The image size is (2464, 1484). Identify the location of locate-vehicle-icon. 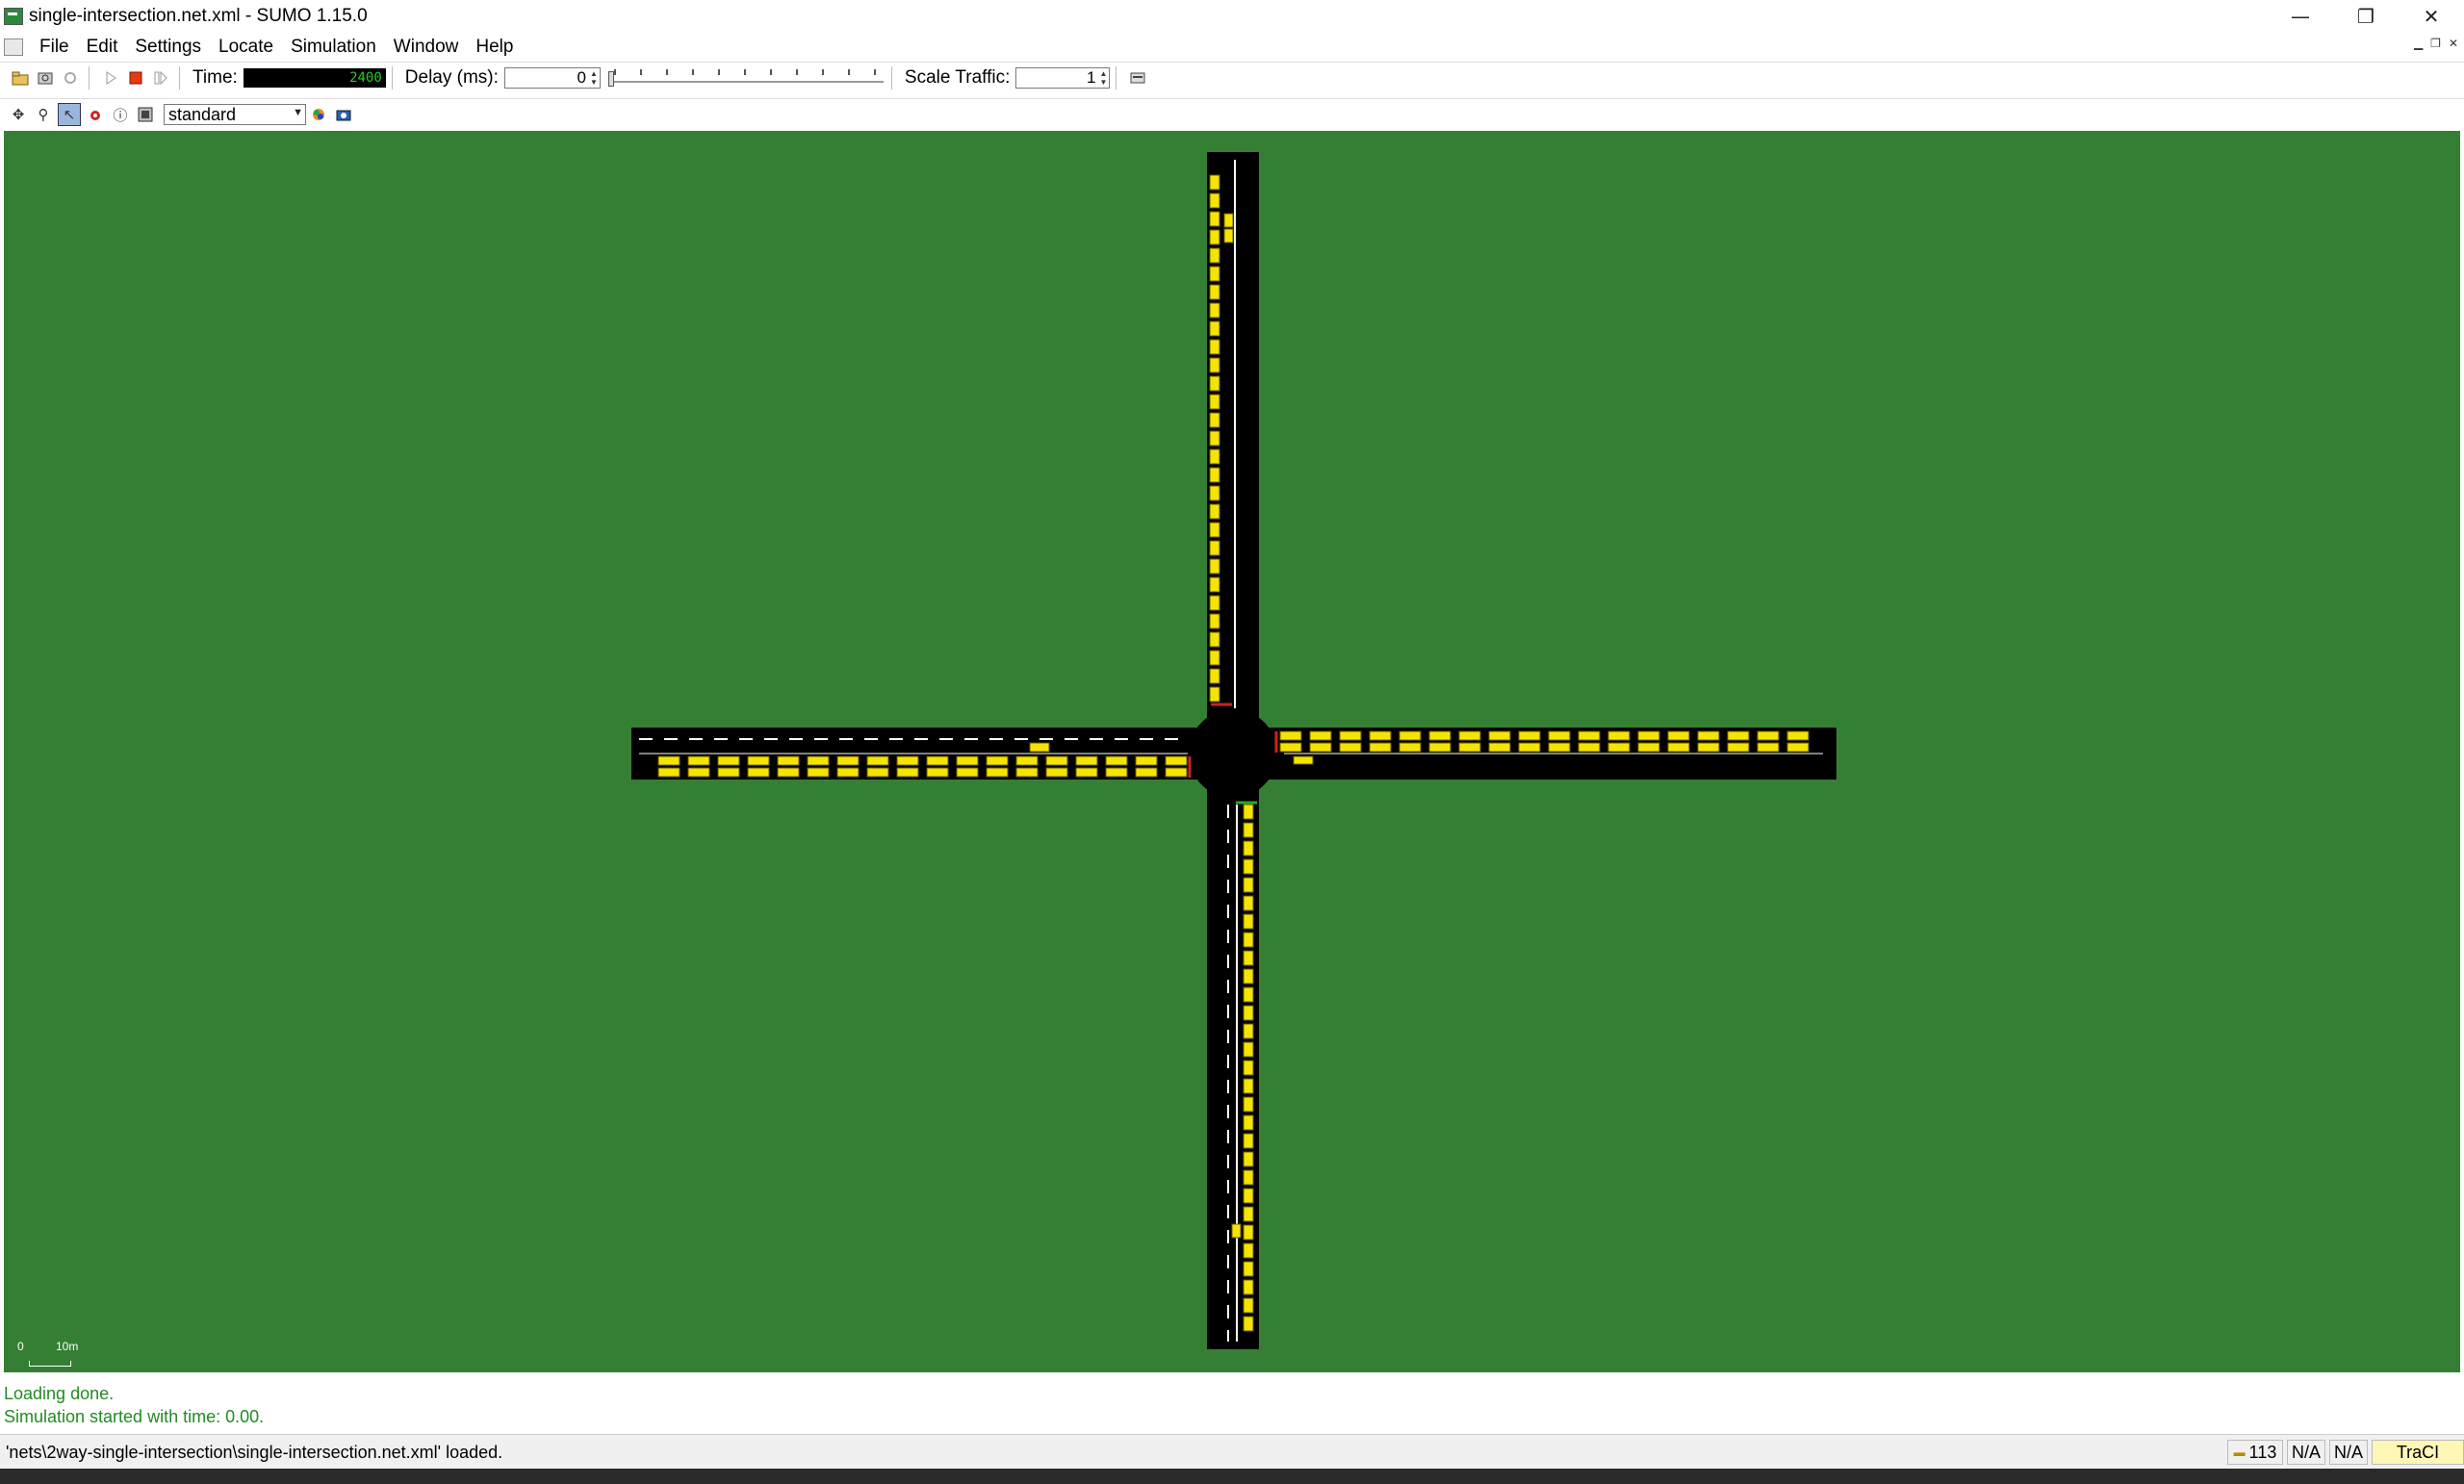
(95, 114).